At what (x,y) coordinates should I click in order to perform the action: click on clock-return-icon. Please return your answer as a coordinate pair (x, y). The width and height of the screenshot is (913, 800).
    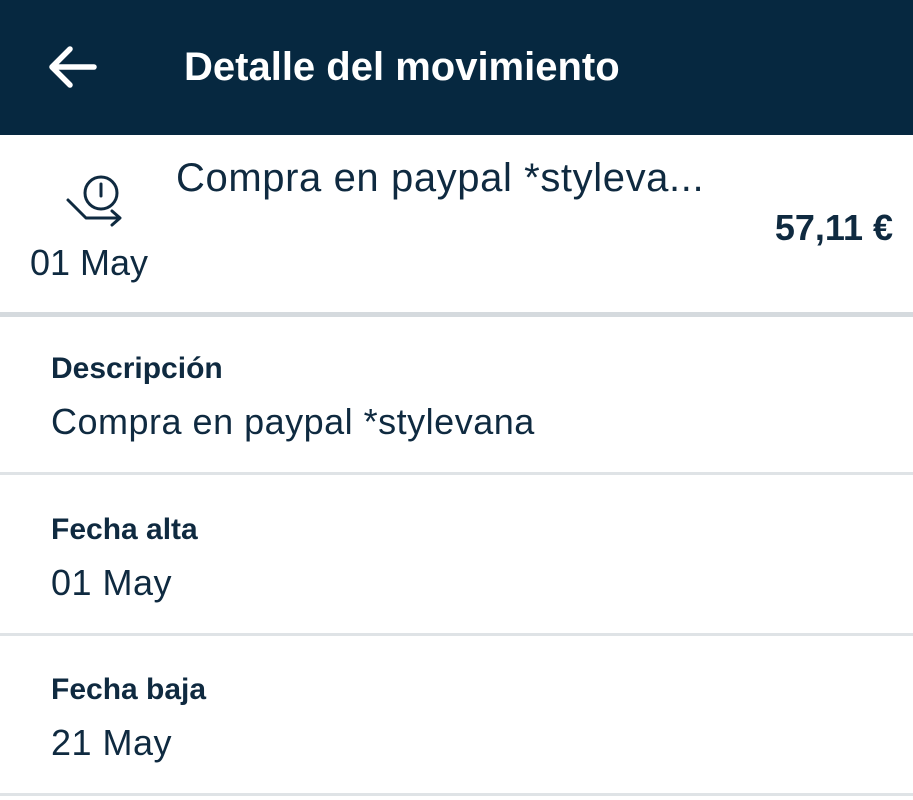
    Looking at the image, I should click on (96, 201).